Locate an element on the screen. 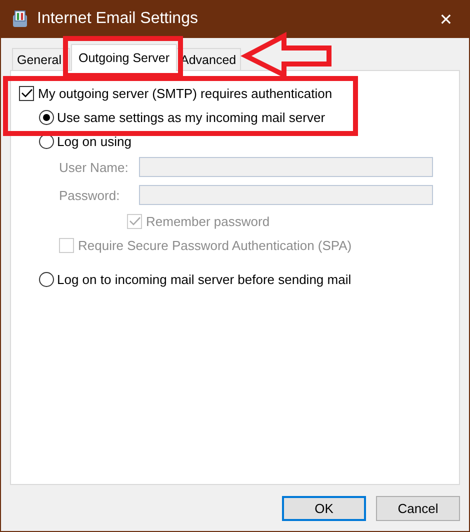 Image resolution: width=470 pixels, height=532 pixels. checkbox-label: Require Secure Password Authentication (SPA) is located at coordinates (215, 245).